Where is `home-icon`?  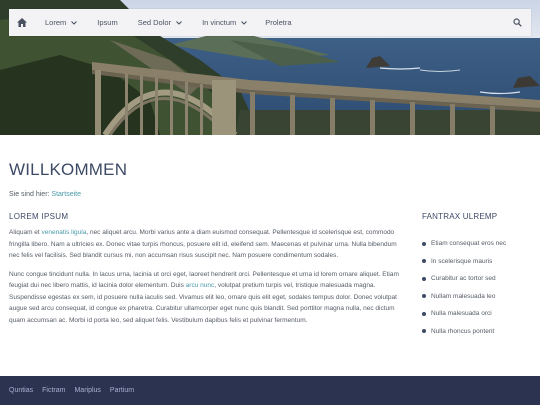 home-icon is located at coordinates (22, 22).